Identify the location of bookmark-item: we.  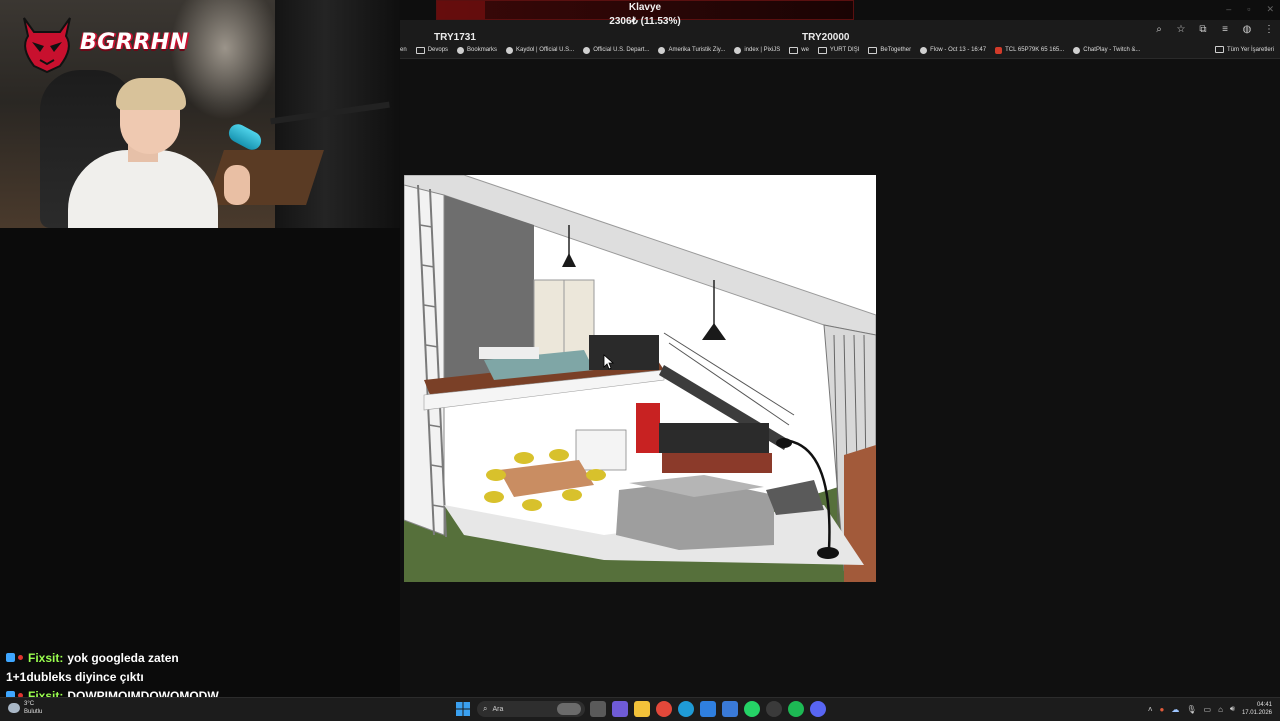
(799, 50).